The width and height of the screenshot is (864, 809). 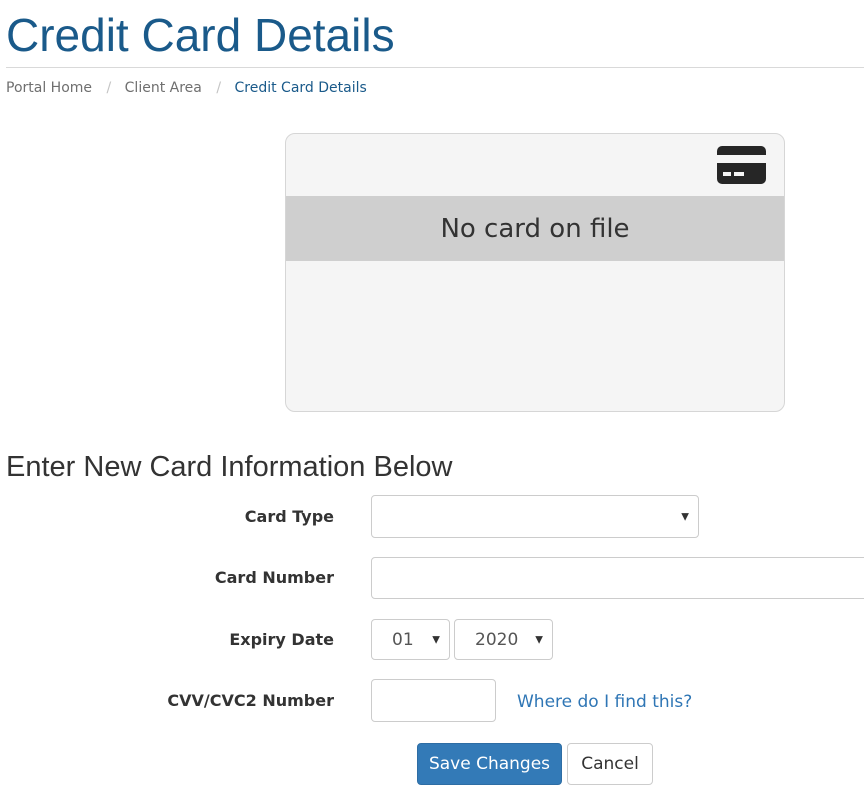 I want to click on cancel-button: Cancel, so click(x=610, y=764).